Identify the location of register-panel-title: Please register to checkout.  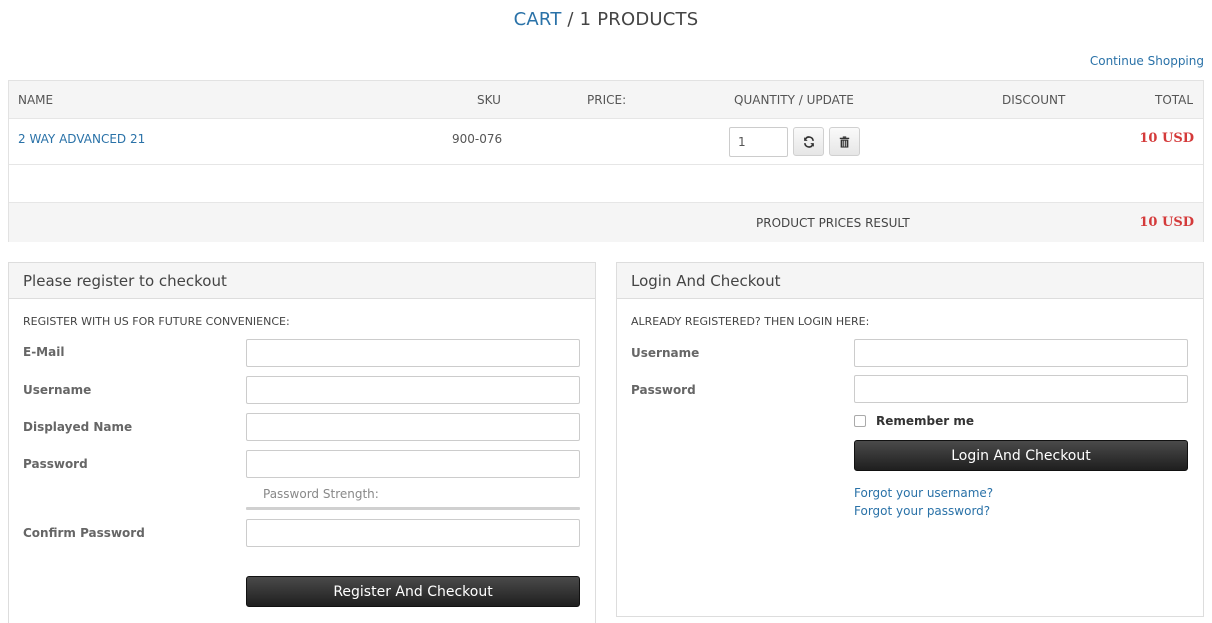
(302, 281).